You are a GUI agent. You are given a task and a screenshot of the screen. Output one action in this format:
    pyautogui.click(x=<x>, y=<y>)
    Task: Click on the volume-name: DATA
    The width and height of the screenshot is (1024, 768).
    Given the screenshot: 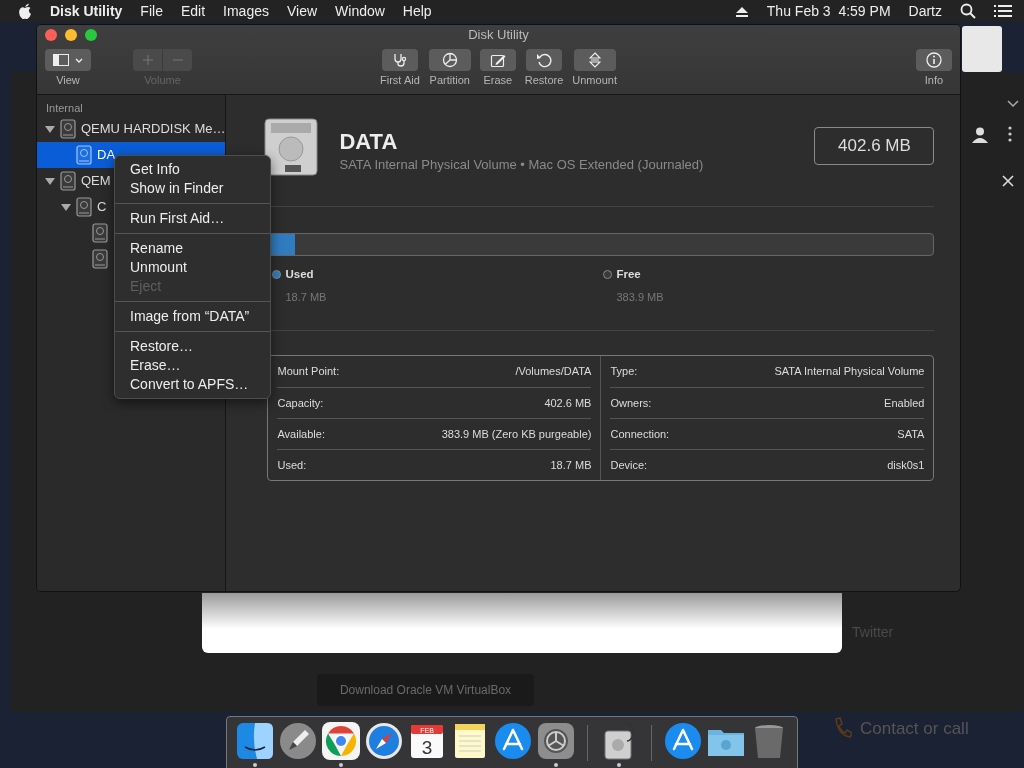 What is the action you would take?
    pyautogui.click(x=369, y=142)
    